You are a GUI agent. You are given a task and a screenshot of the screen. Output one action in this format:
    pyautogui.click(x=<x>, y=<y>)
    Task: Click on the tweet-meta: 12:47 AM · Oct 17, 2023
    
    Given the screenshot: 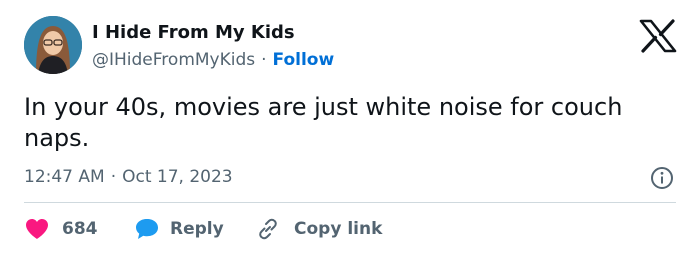 What is the action you would take?
    pyautogui.click(x=128, y=177)
    